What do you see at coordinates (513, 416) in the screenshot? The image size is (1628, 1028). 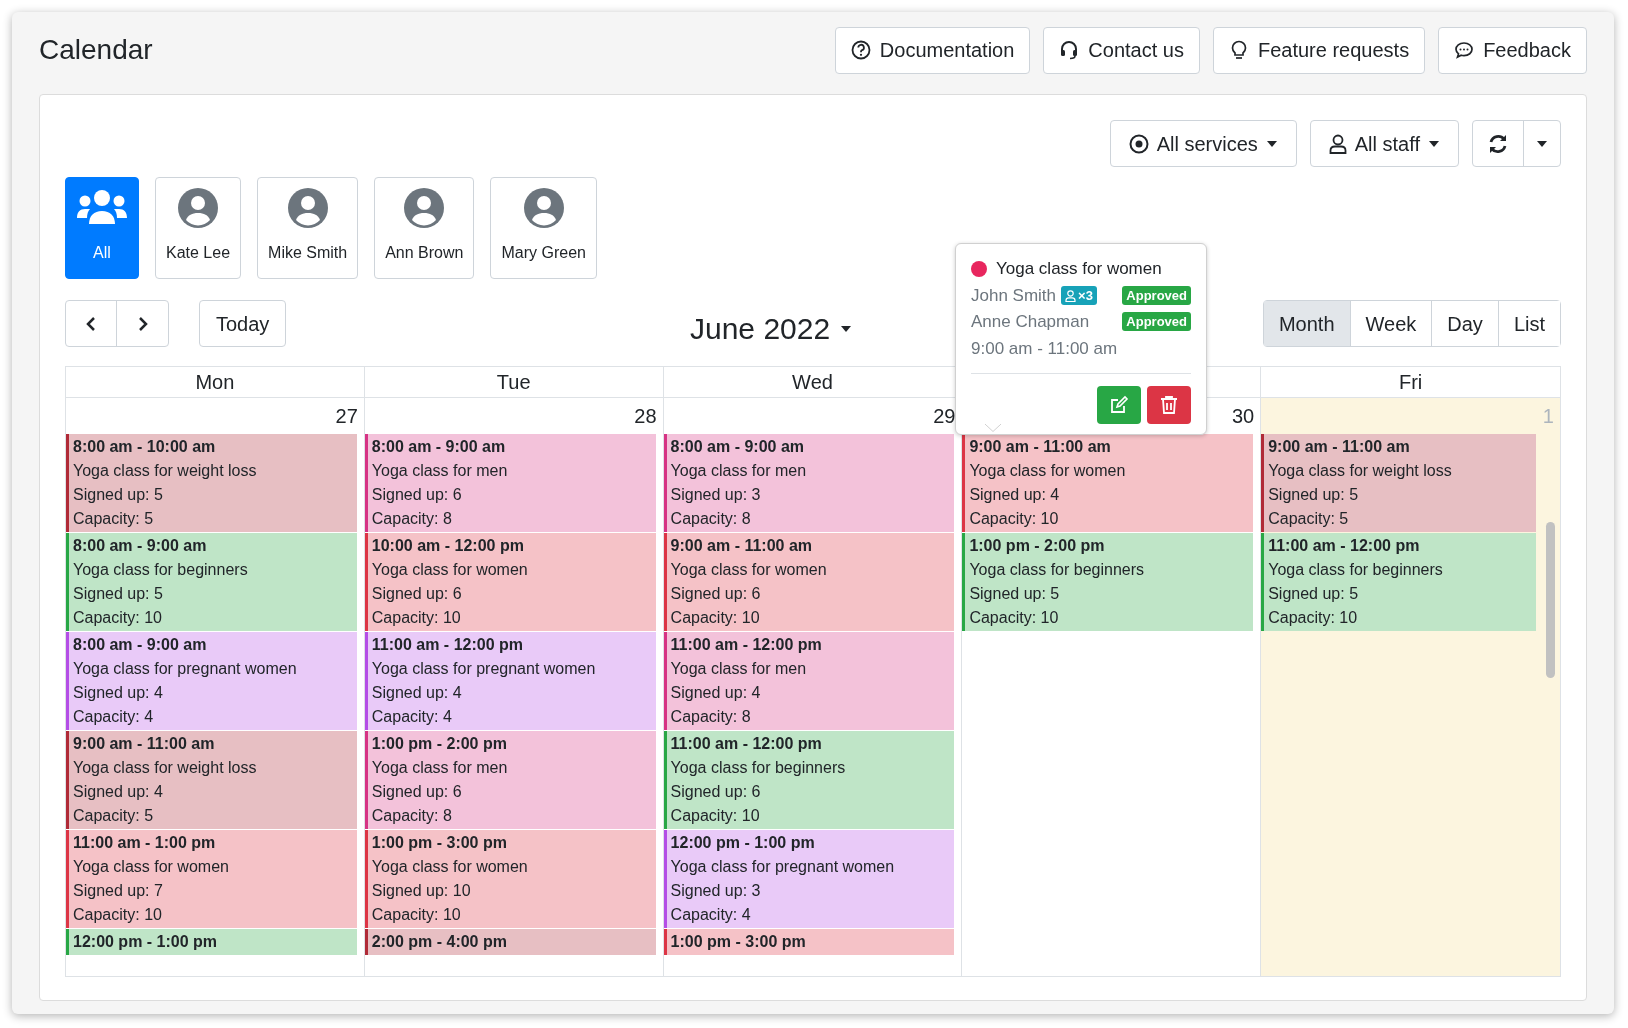 I see `day-number: 28` at bounding box center [513, 416].